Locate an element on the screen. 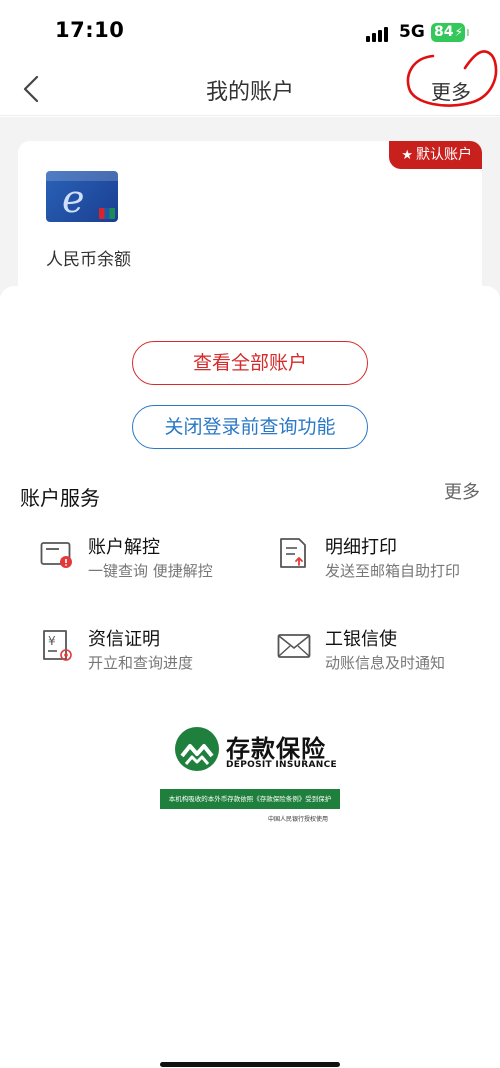  default-account-badge: ★ 默认账户 is located at coordinates (435, 155).